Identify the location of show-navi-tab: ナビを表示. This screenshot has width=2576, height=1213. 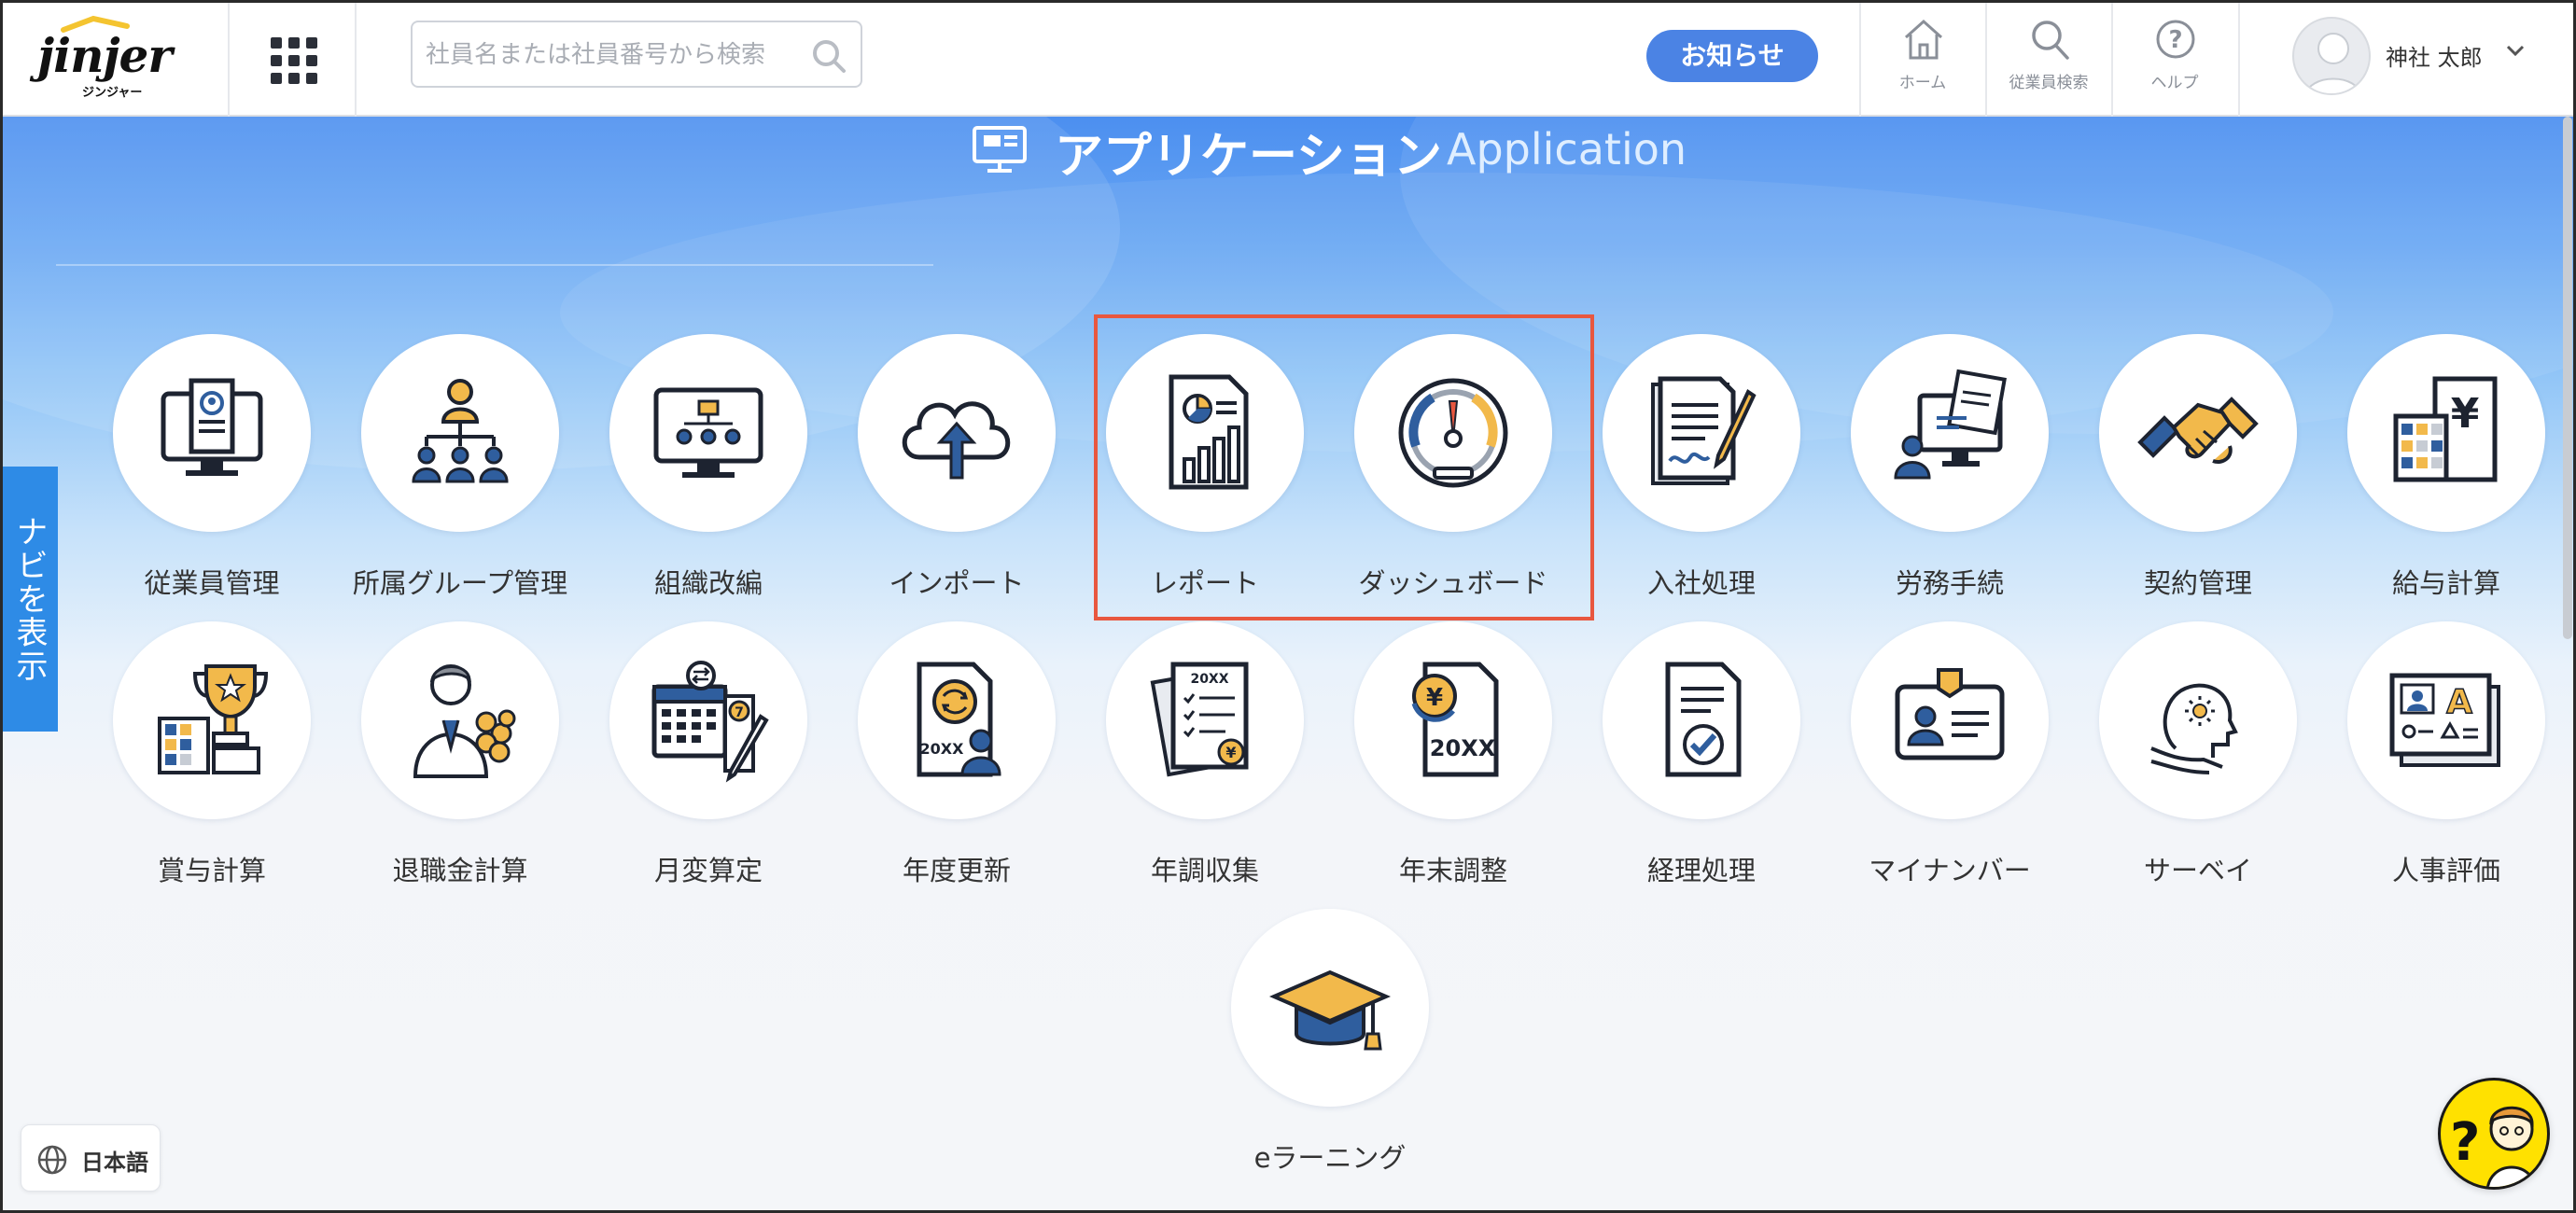
(29, 599).